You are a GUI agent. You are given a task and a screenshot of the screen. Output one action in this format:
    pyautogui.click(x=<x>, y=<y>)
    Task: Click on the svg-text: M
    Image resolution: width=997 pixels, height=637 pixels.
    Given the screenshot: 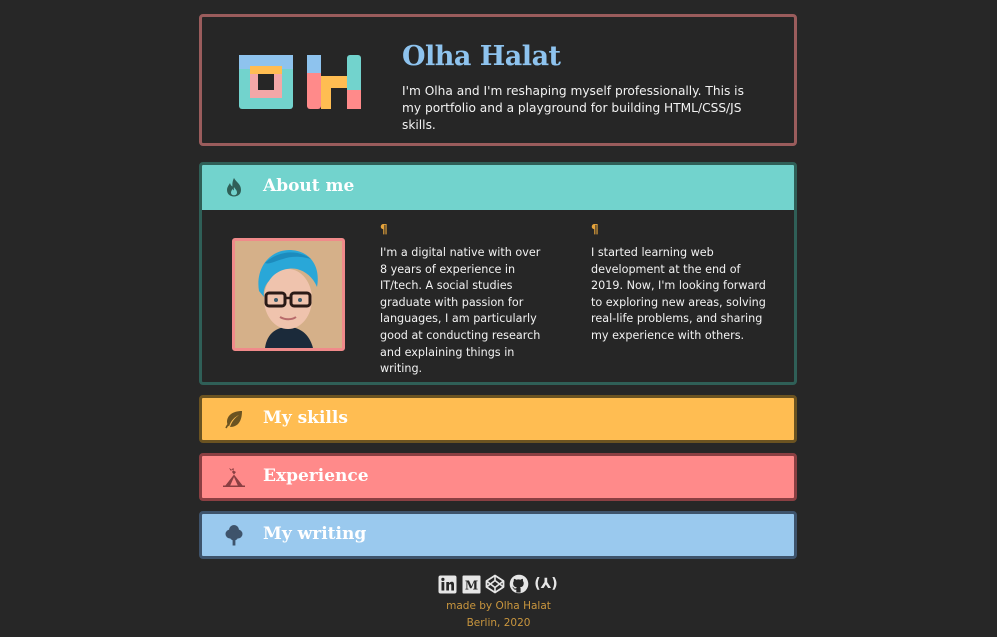 What is the action you would take?
    pyautogui.click(x=470, y=585)
    